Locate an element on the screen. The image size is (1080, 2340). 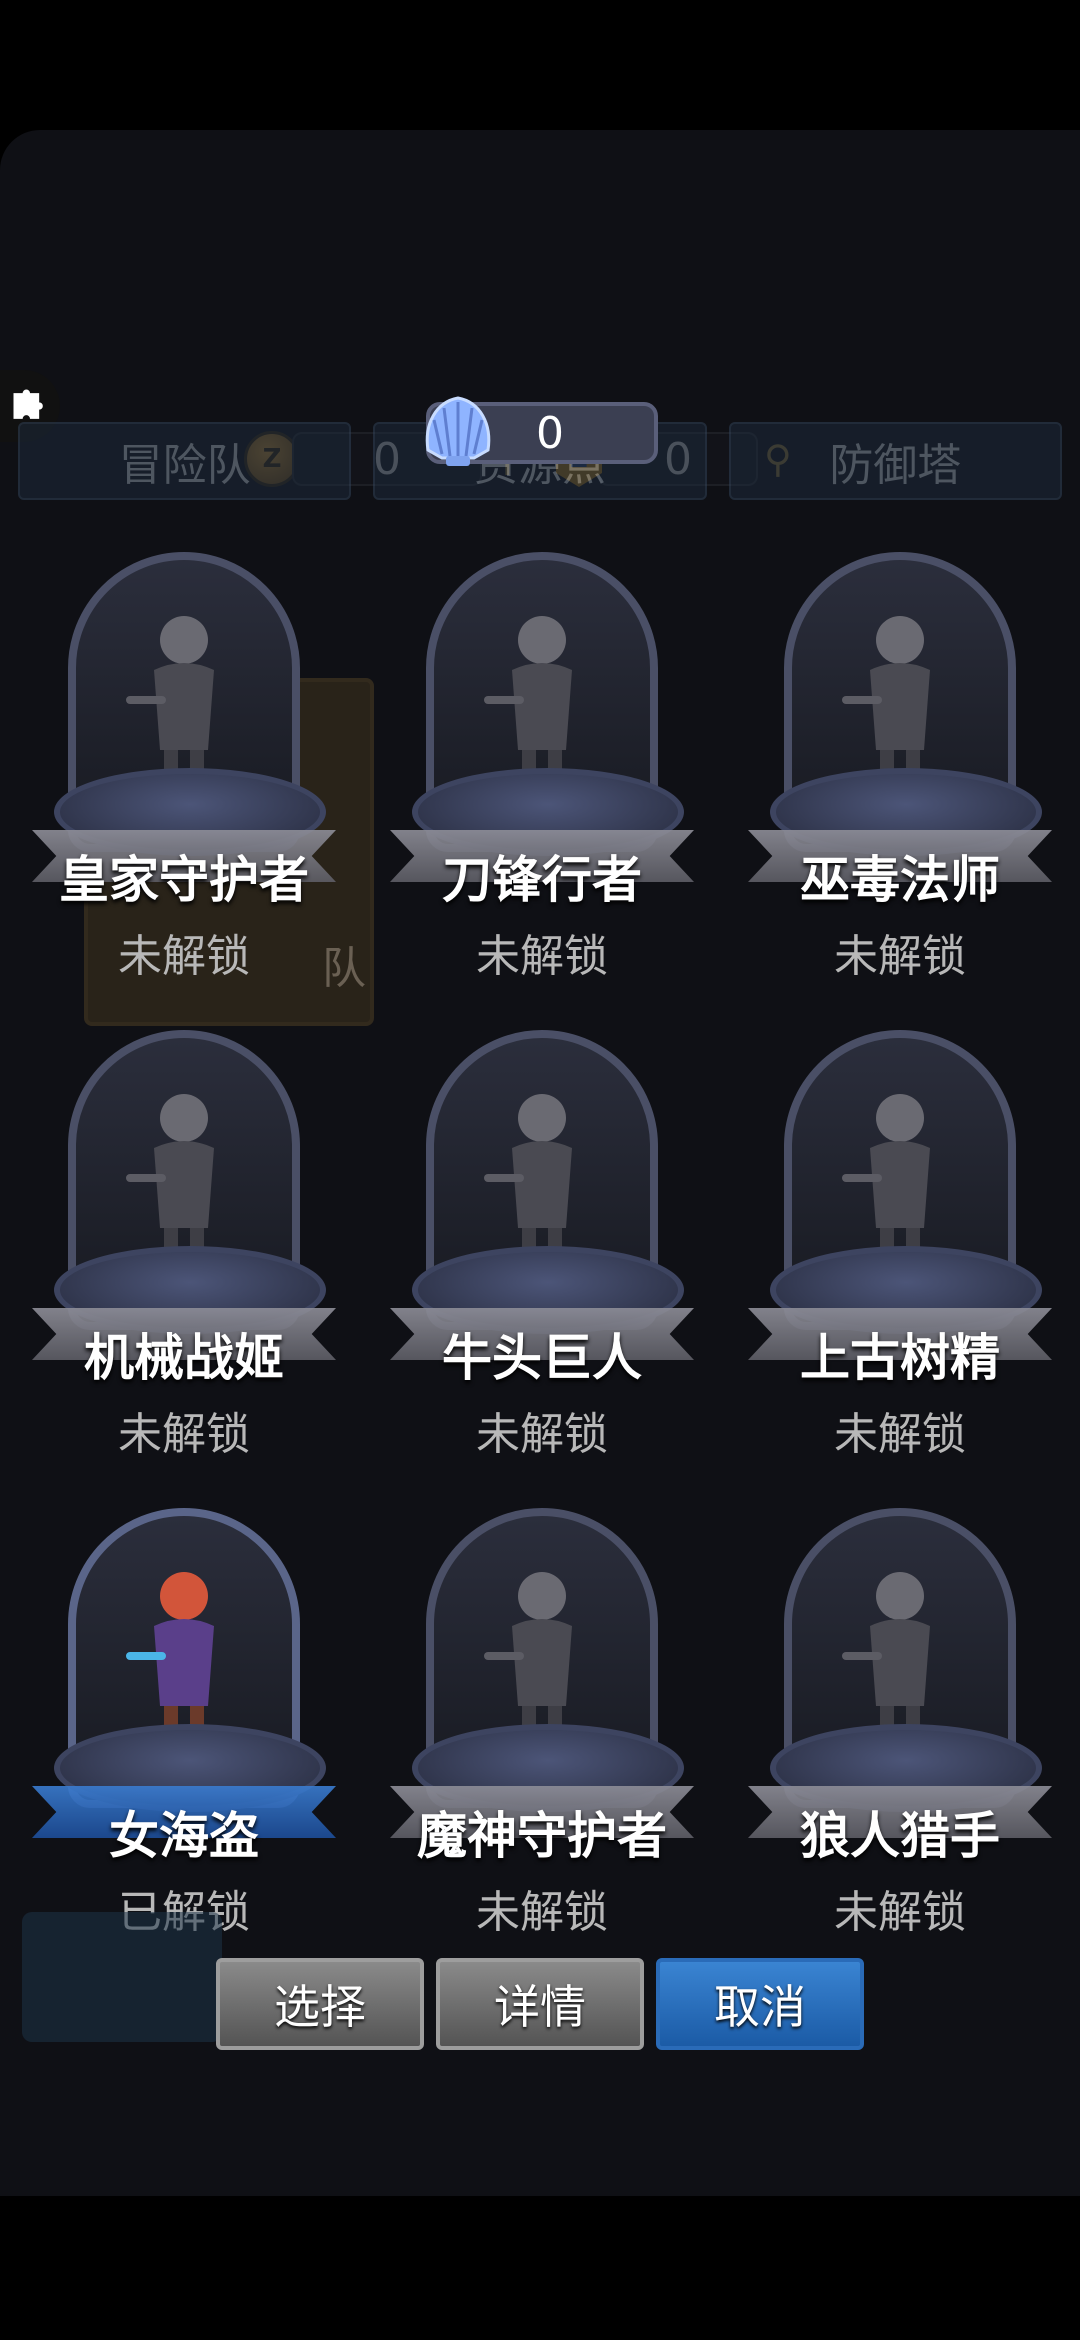
hero-name: 牛头巨人 is located at coordinates (542, 1358).